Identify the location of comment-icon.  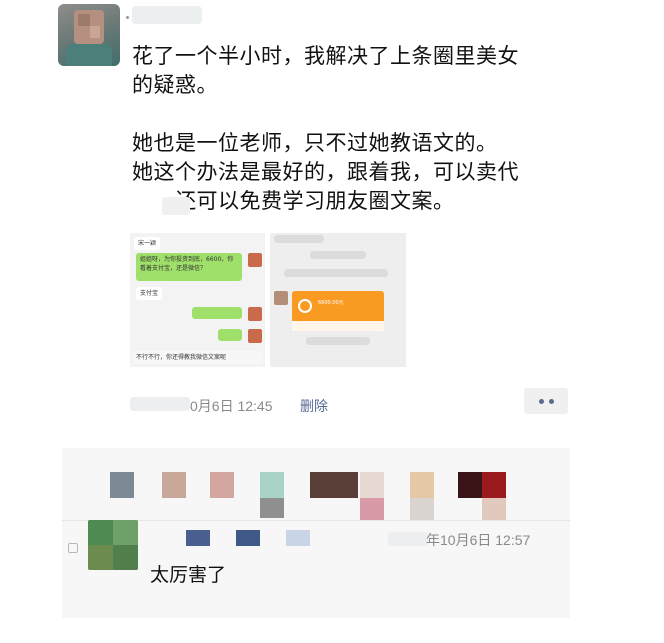
(73, 548).